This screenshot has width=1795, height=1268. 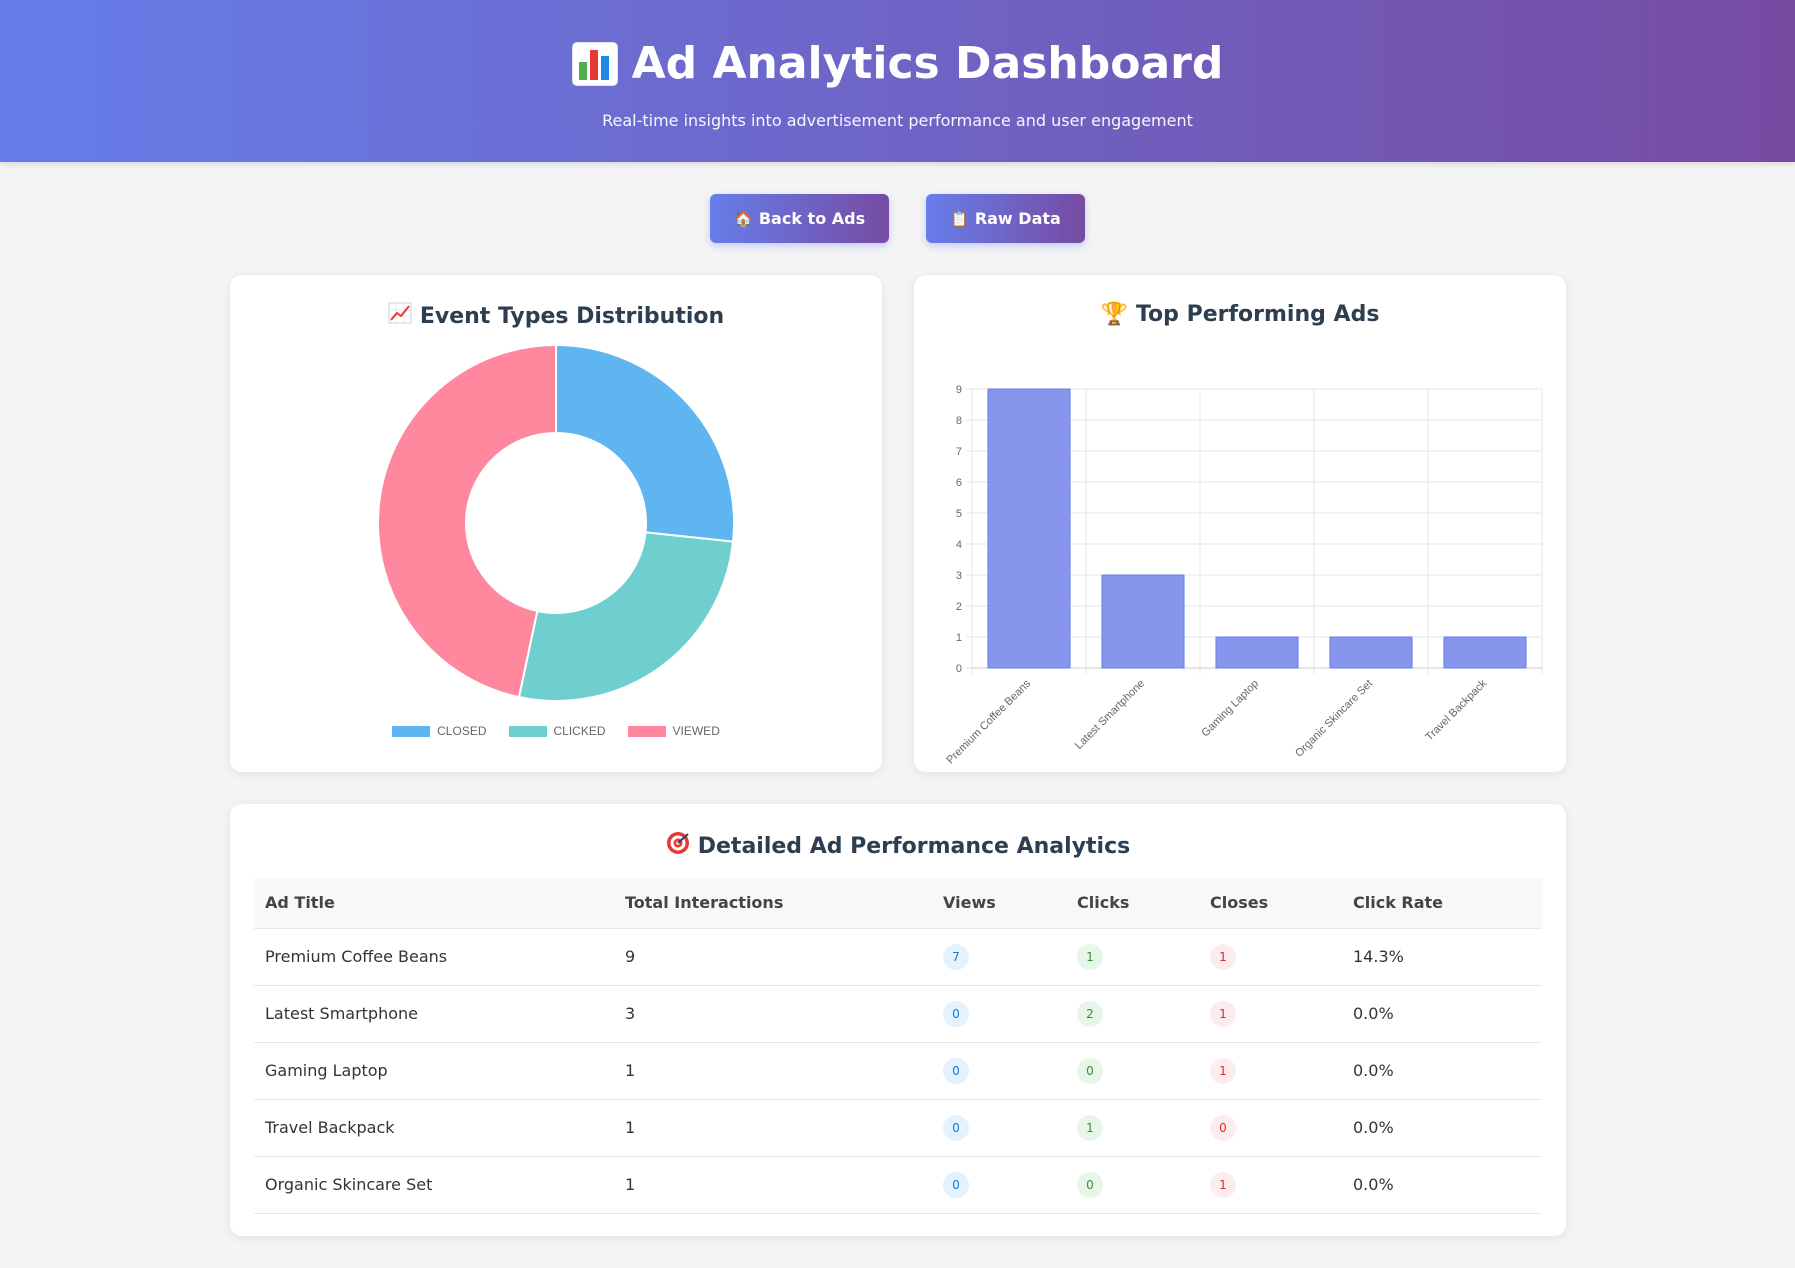 What do you see at coordinates (594, 63) in the screenshot?
I see `bar-chart-icon` at bounding box center [594, 63].